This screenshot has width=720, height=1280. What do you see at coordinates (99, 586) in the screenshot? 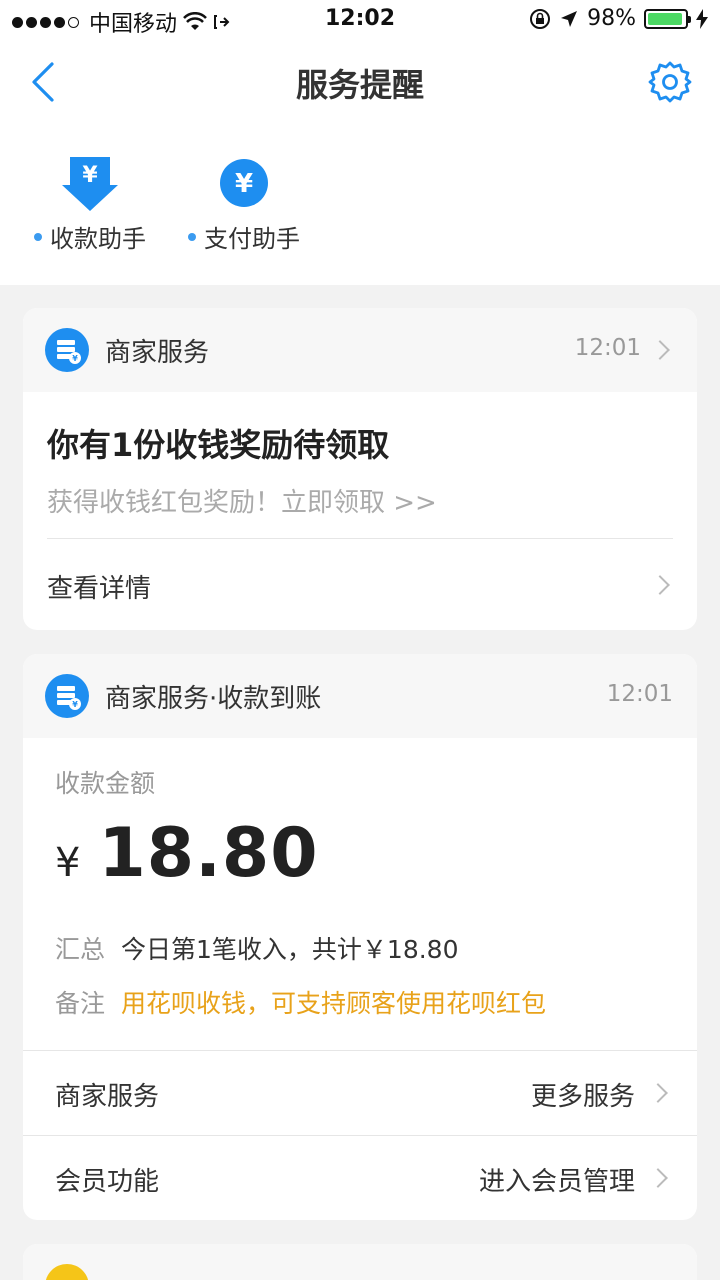
I see `view-details-link: 查看详情` at bounding box center [99, 586].